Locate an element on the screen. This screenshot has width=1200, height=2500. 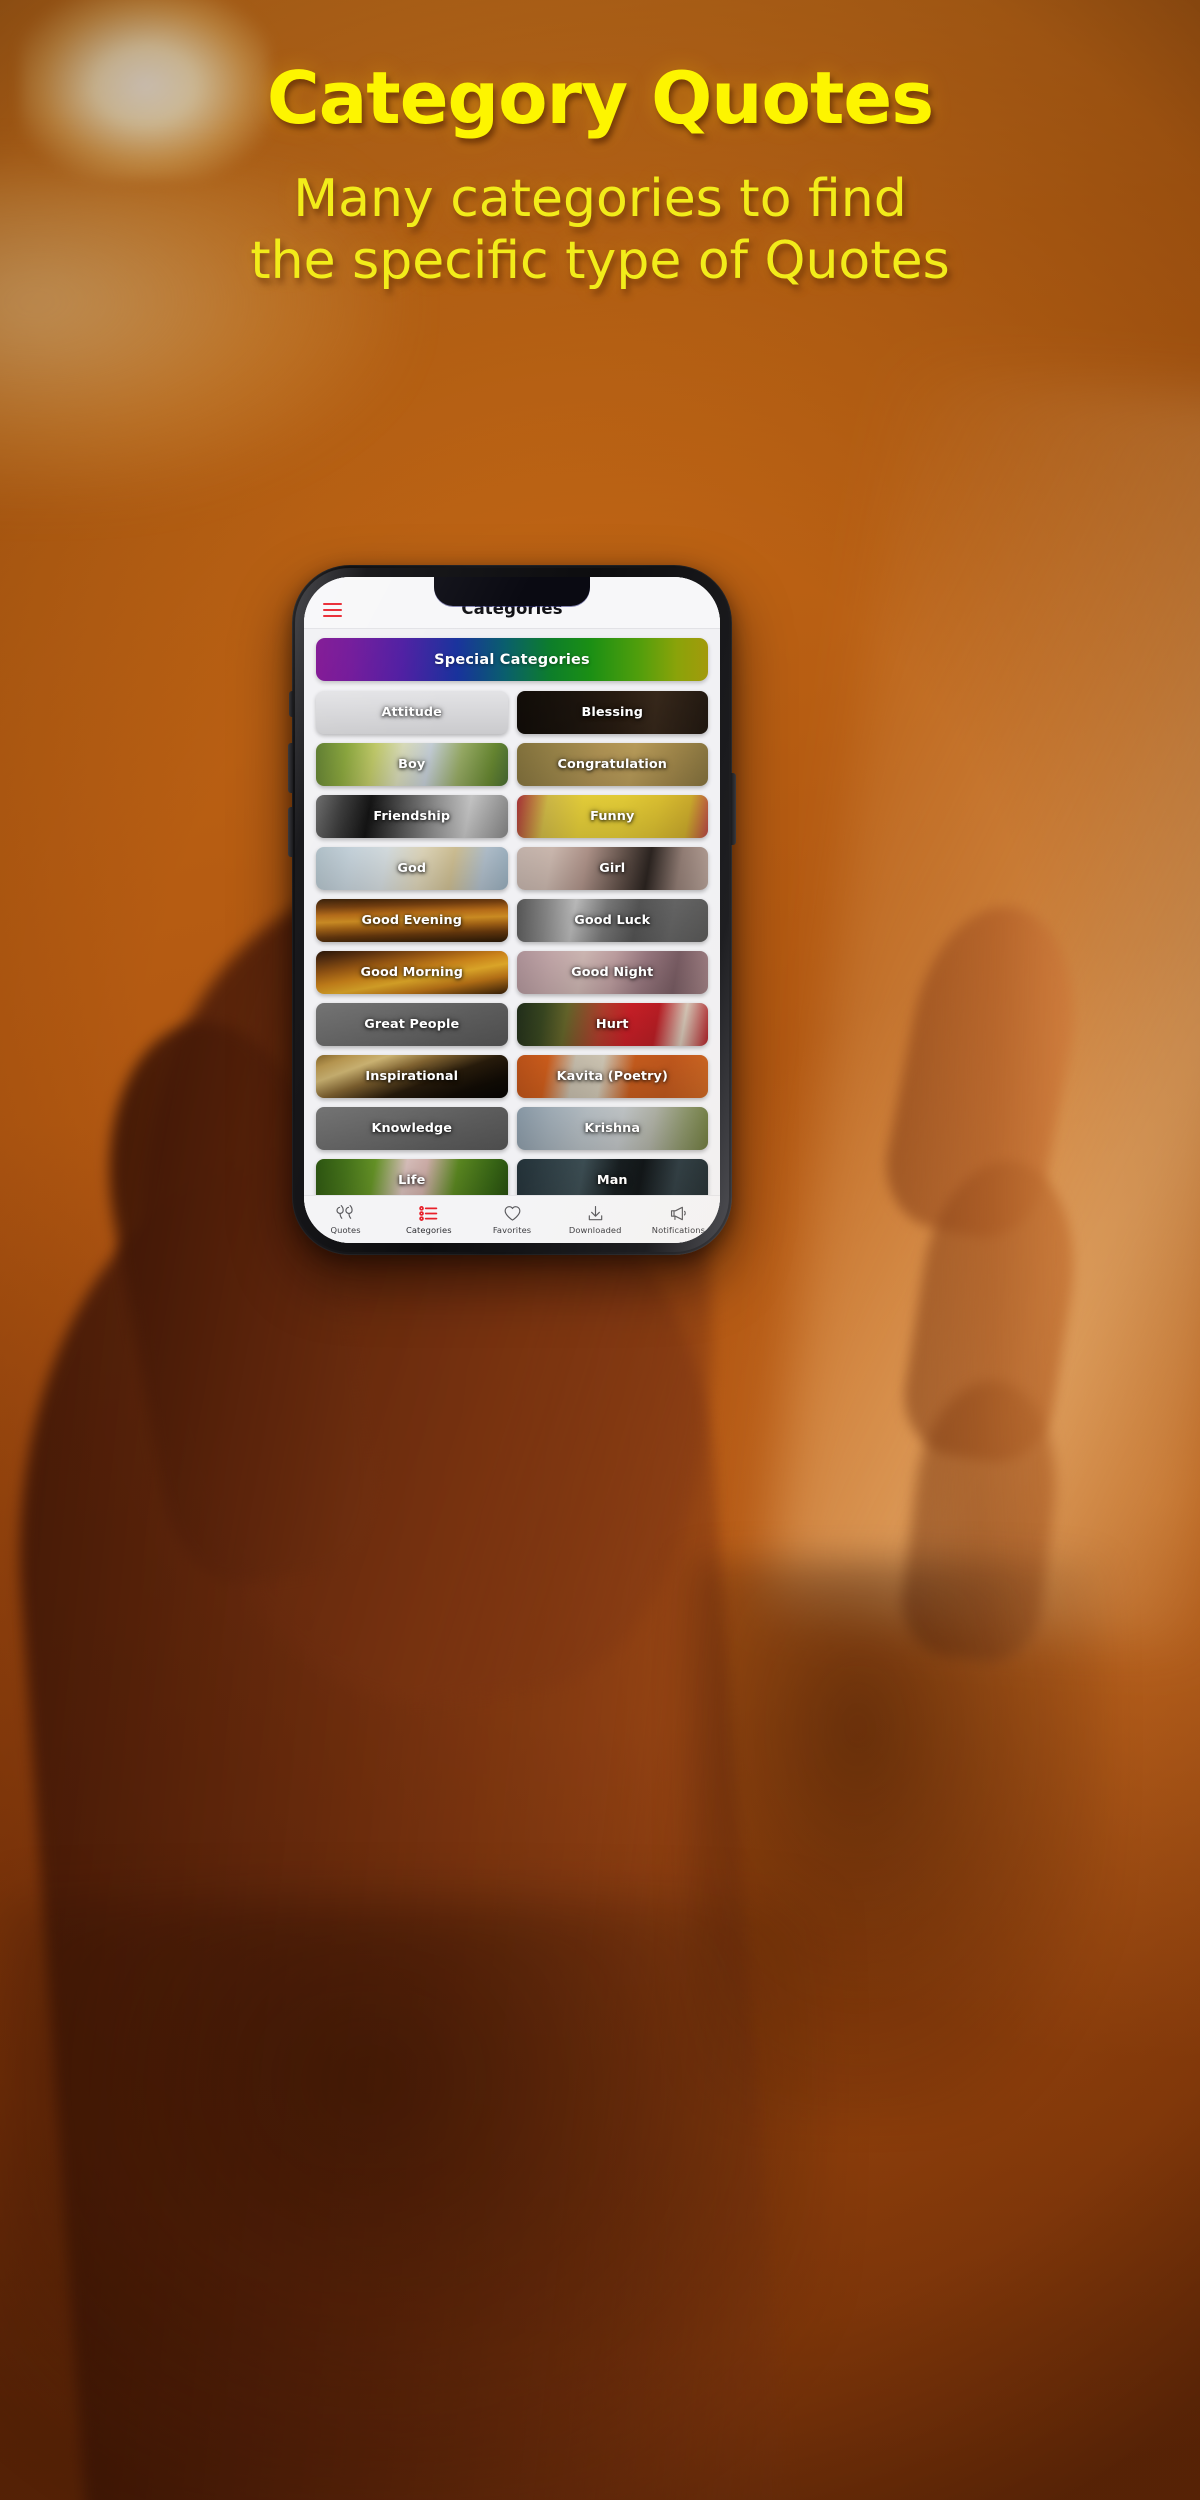
category-tile: Good Night is located at coordinates (612, 972).